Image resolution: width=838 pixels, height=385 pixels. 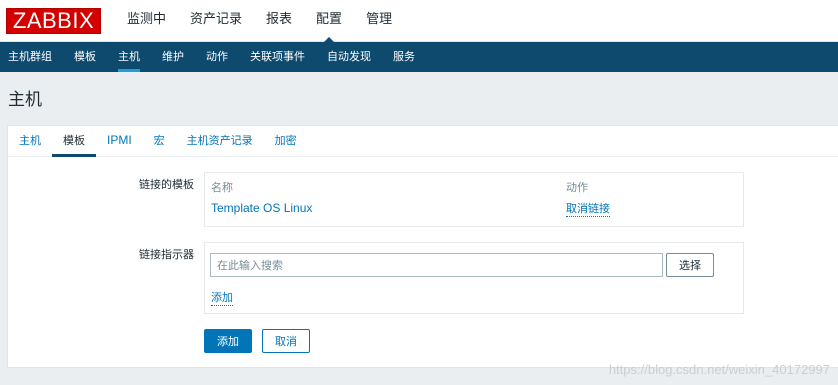 I want to click on watermark-text: https://blog.csdn.net/weixin_40172997, so click(x=719, y=369).